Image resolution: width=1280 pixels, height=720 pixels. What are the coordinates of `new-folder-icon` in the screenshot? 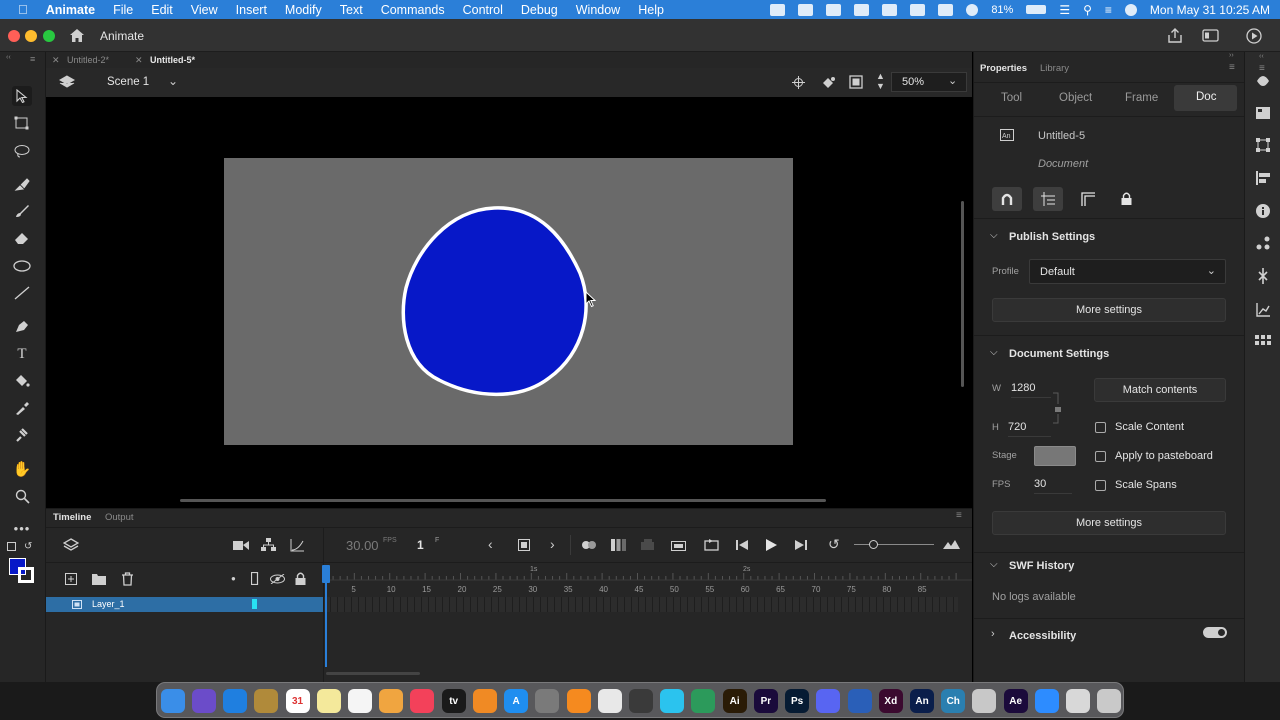 It's located at (99, 579).